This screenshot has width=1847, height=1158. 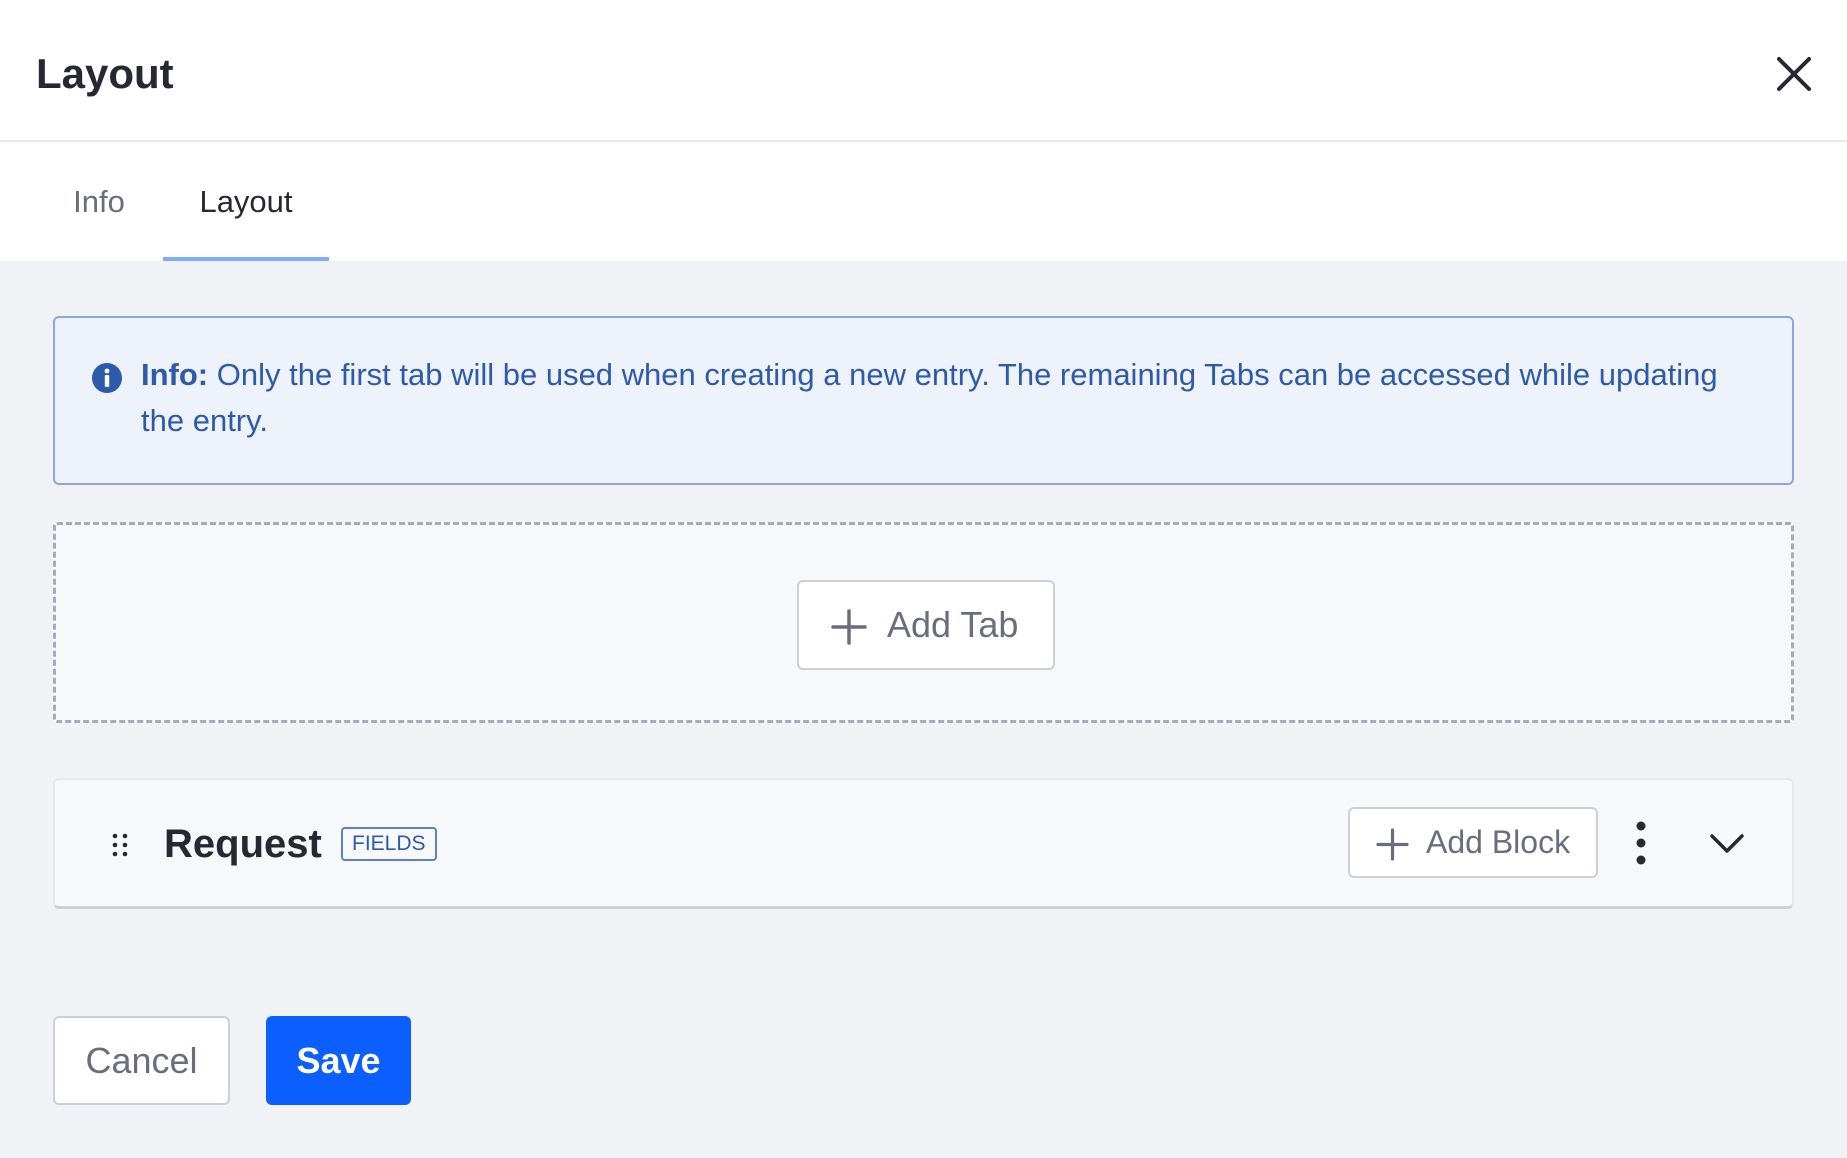 What do you see at coordinates (923, 71) in the screenshot?
I see `modal-header: Layout` at bounding box center [923, 71].